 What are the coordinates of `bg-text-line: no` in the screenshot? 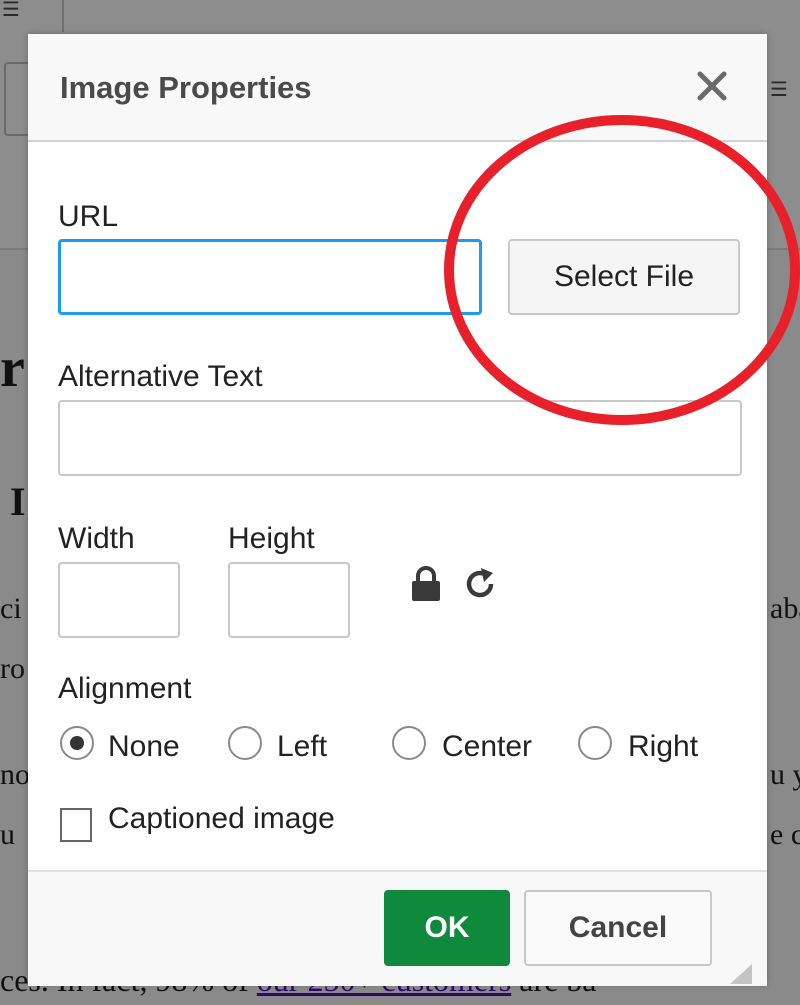 It's located at (15, 774).